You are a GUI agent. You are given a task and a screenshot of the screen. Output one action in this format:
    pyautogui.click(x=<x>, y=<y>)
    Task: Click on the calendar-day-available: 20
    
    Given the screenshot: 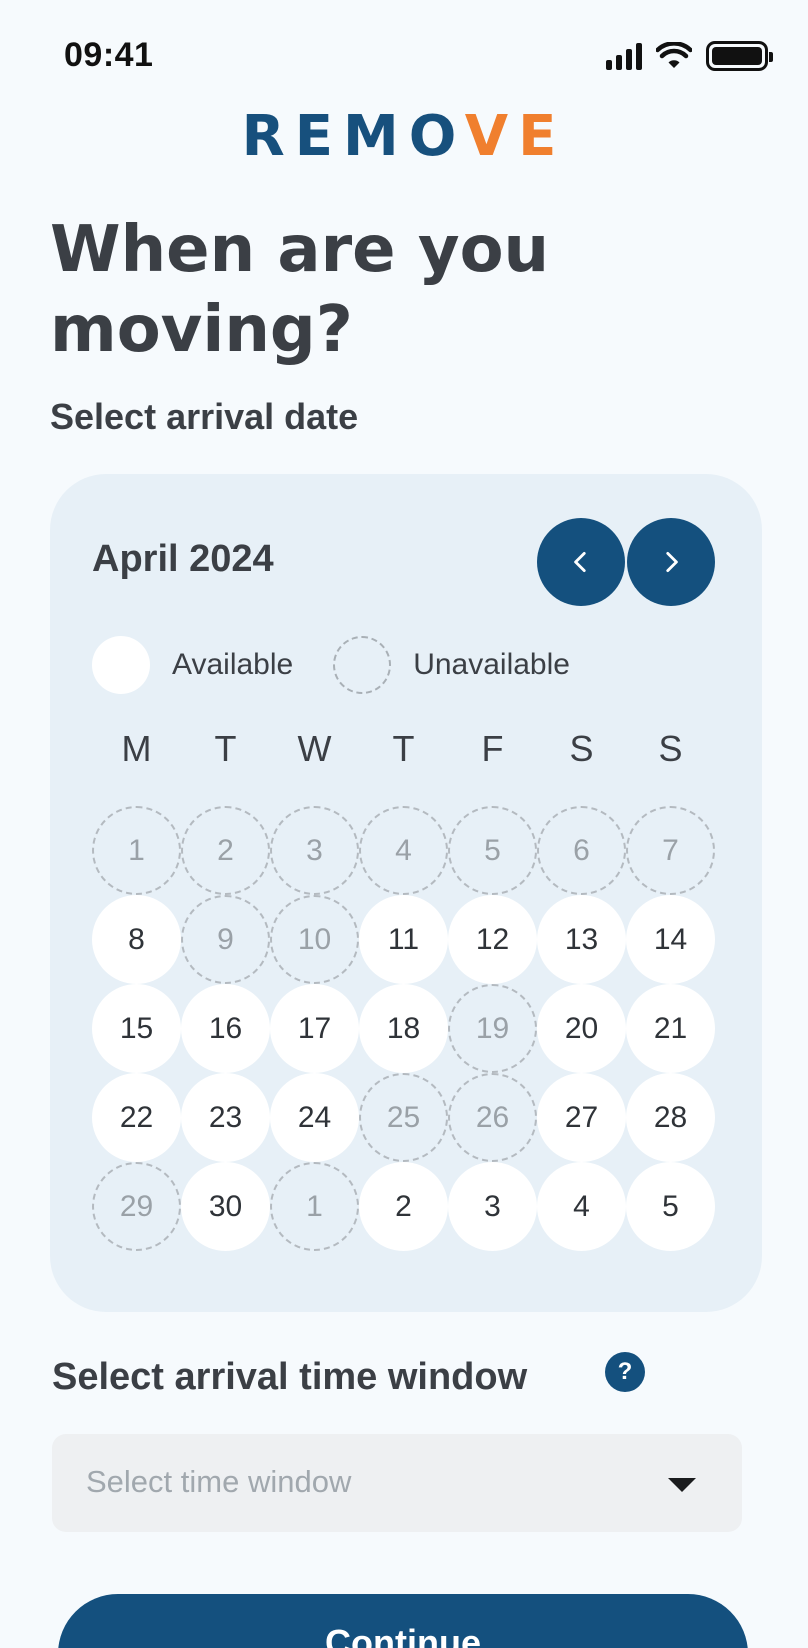 What is the action you would take?
    pyautogui.click(x=581, y=1028)
    